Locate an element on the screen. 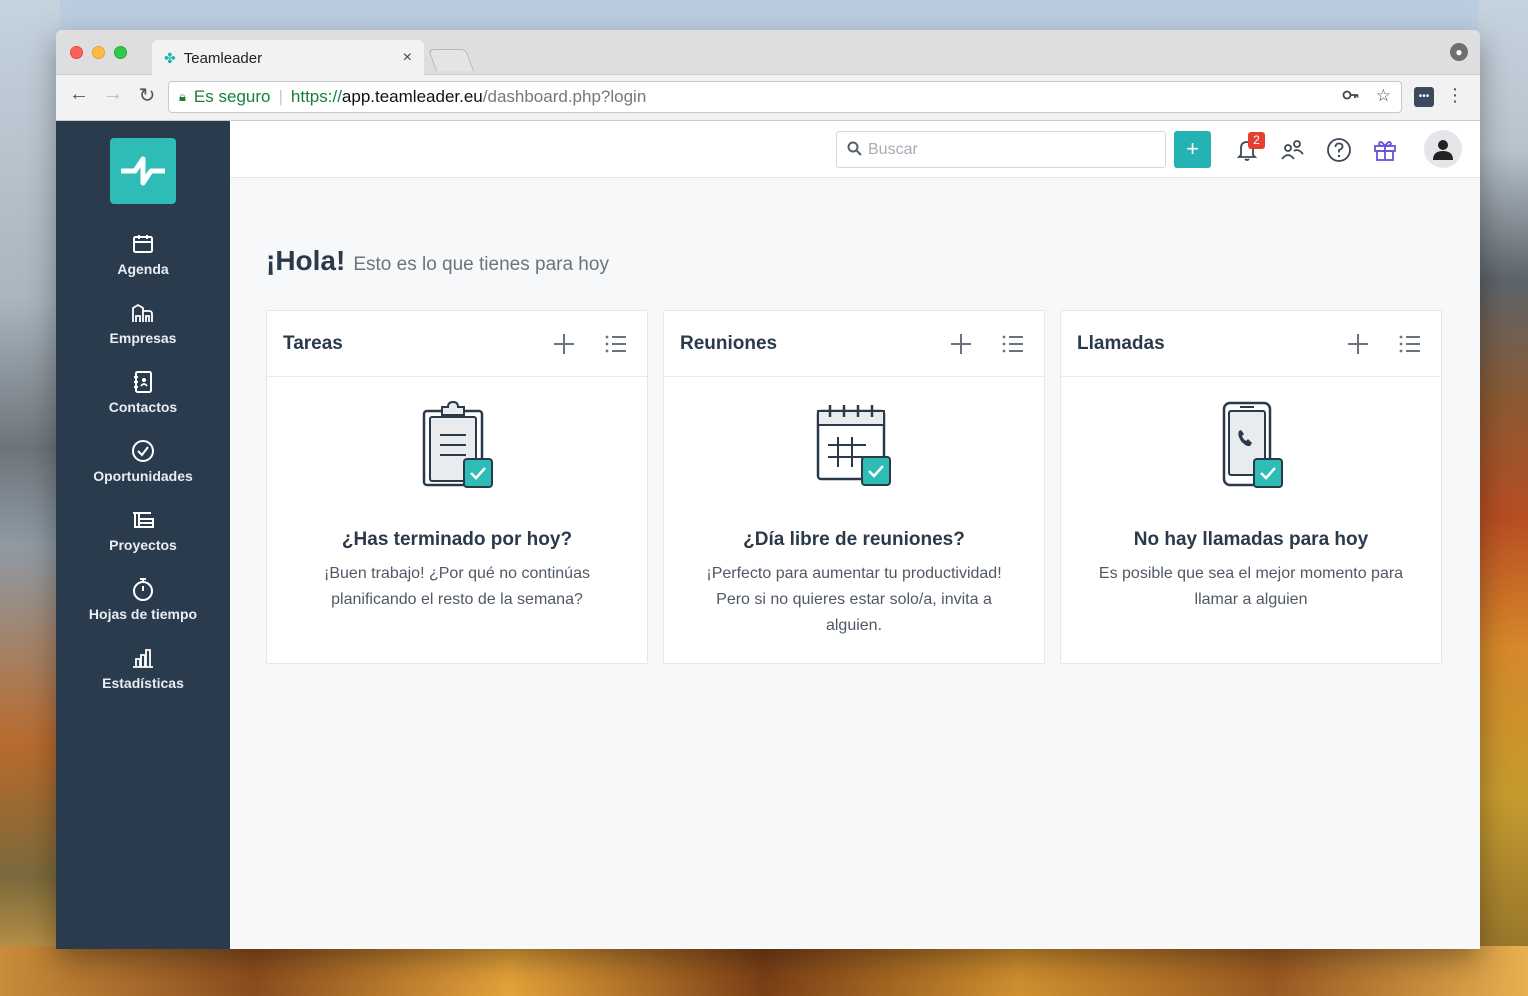  window-controls is located at coordinates (98, 52).